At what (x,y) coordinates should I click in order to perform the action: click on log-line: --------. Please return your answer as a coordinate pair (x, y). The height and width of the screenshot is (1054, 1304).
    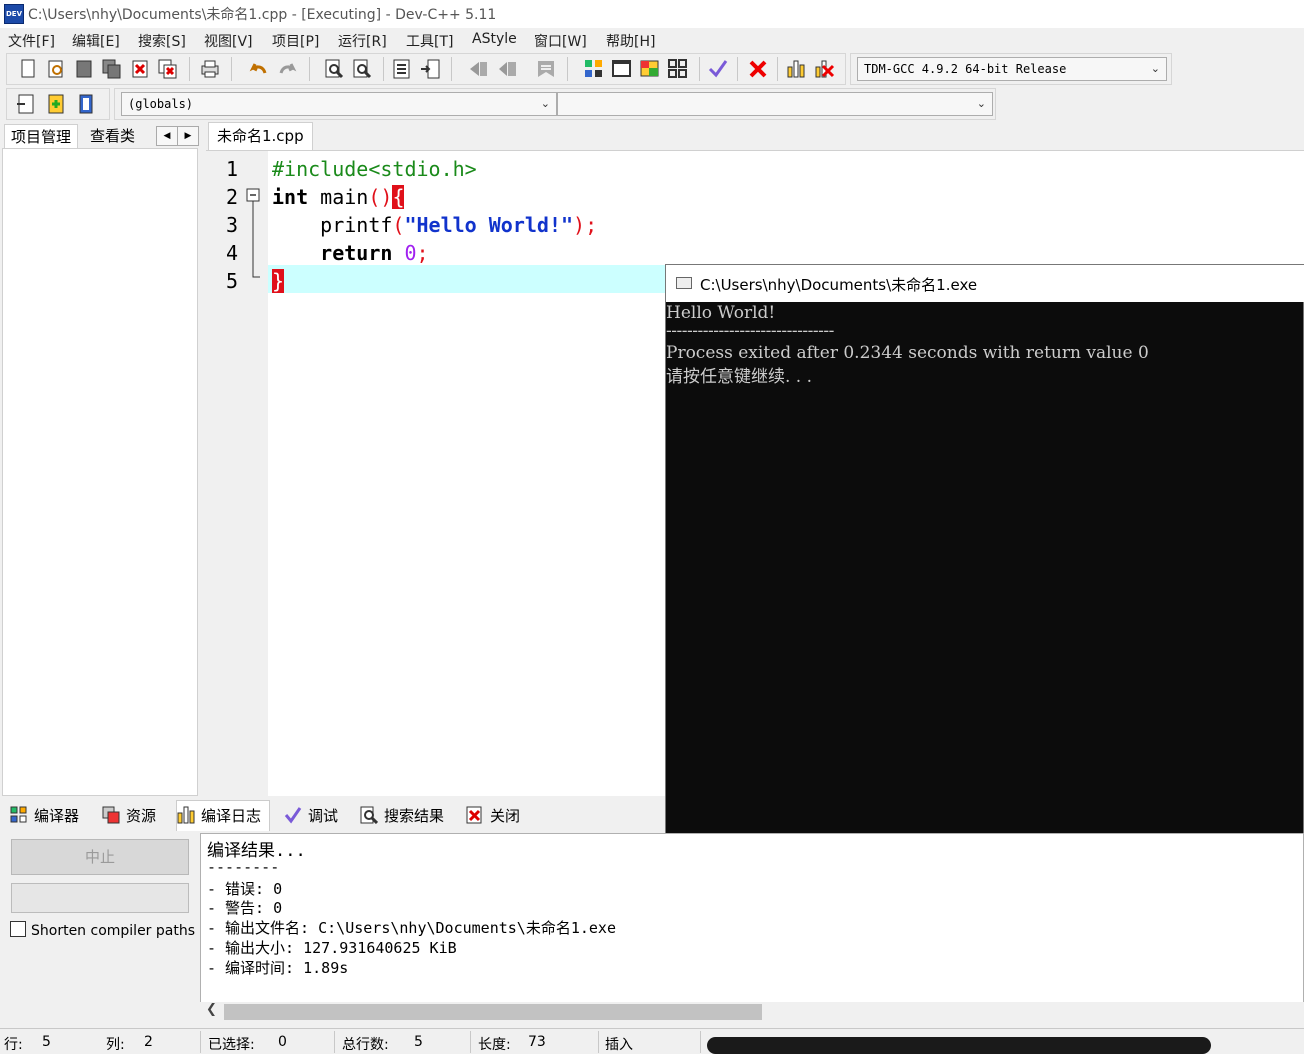
    Looking at the image, I should click on (243, 867).